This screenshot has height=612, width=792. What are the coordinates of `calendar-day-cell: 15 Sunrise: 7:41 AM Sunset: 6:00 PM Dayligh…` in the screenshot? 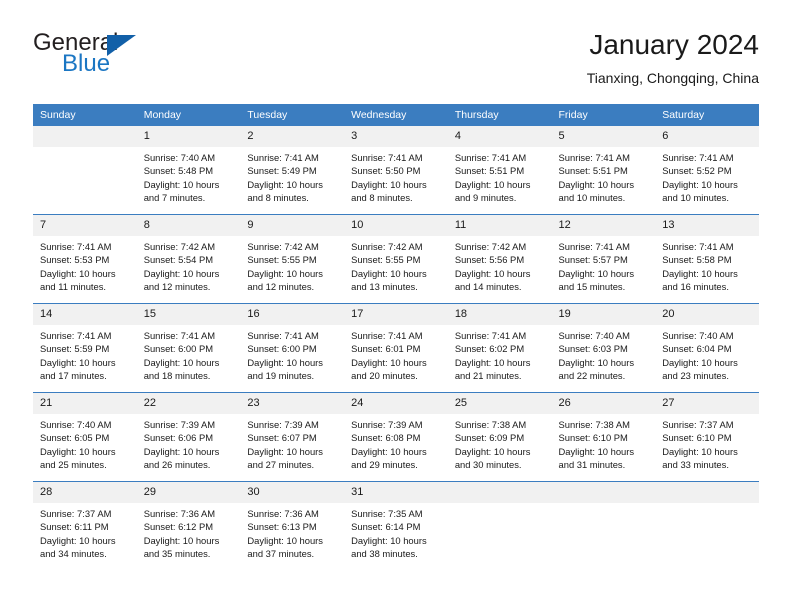 It's located at (188, 348).